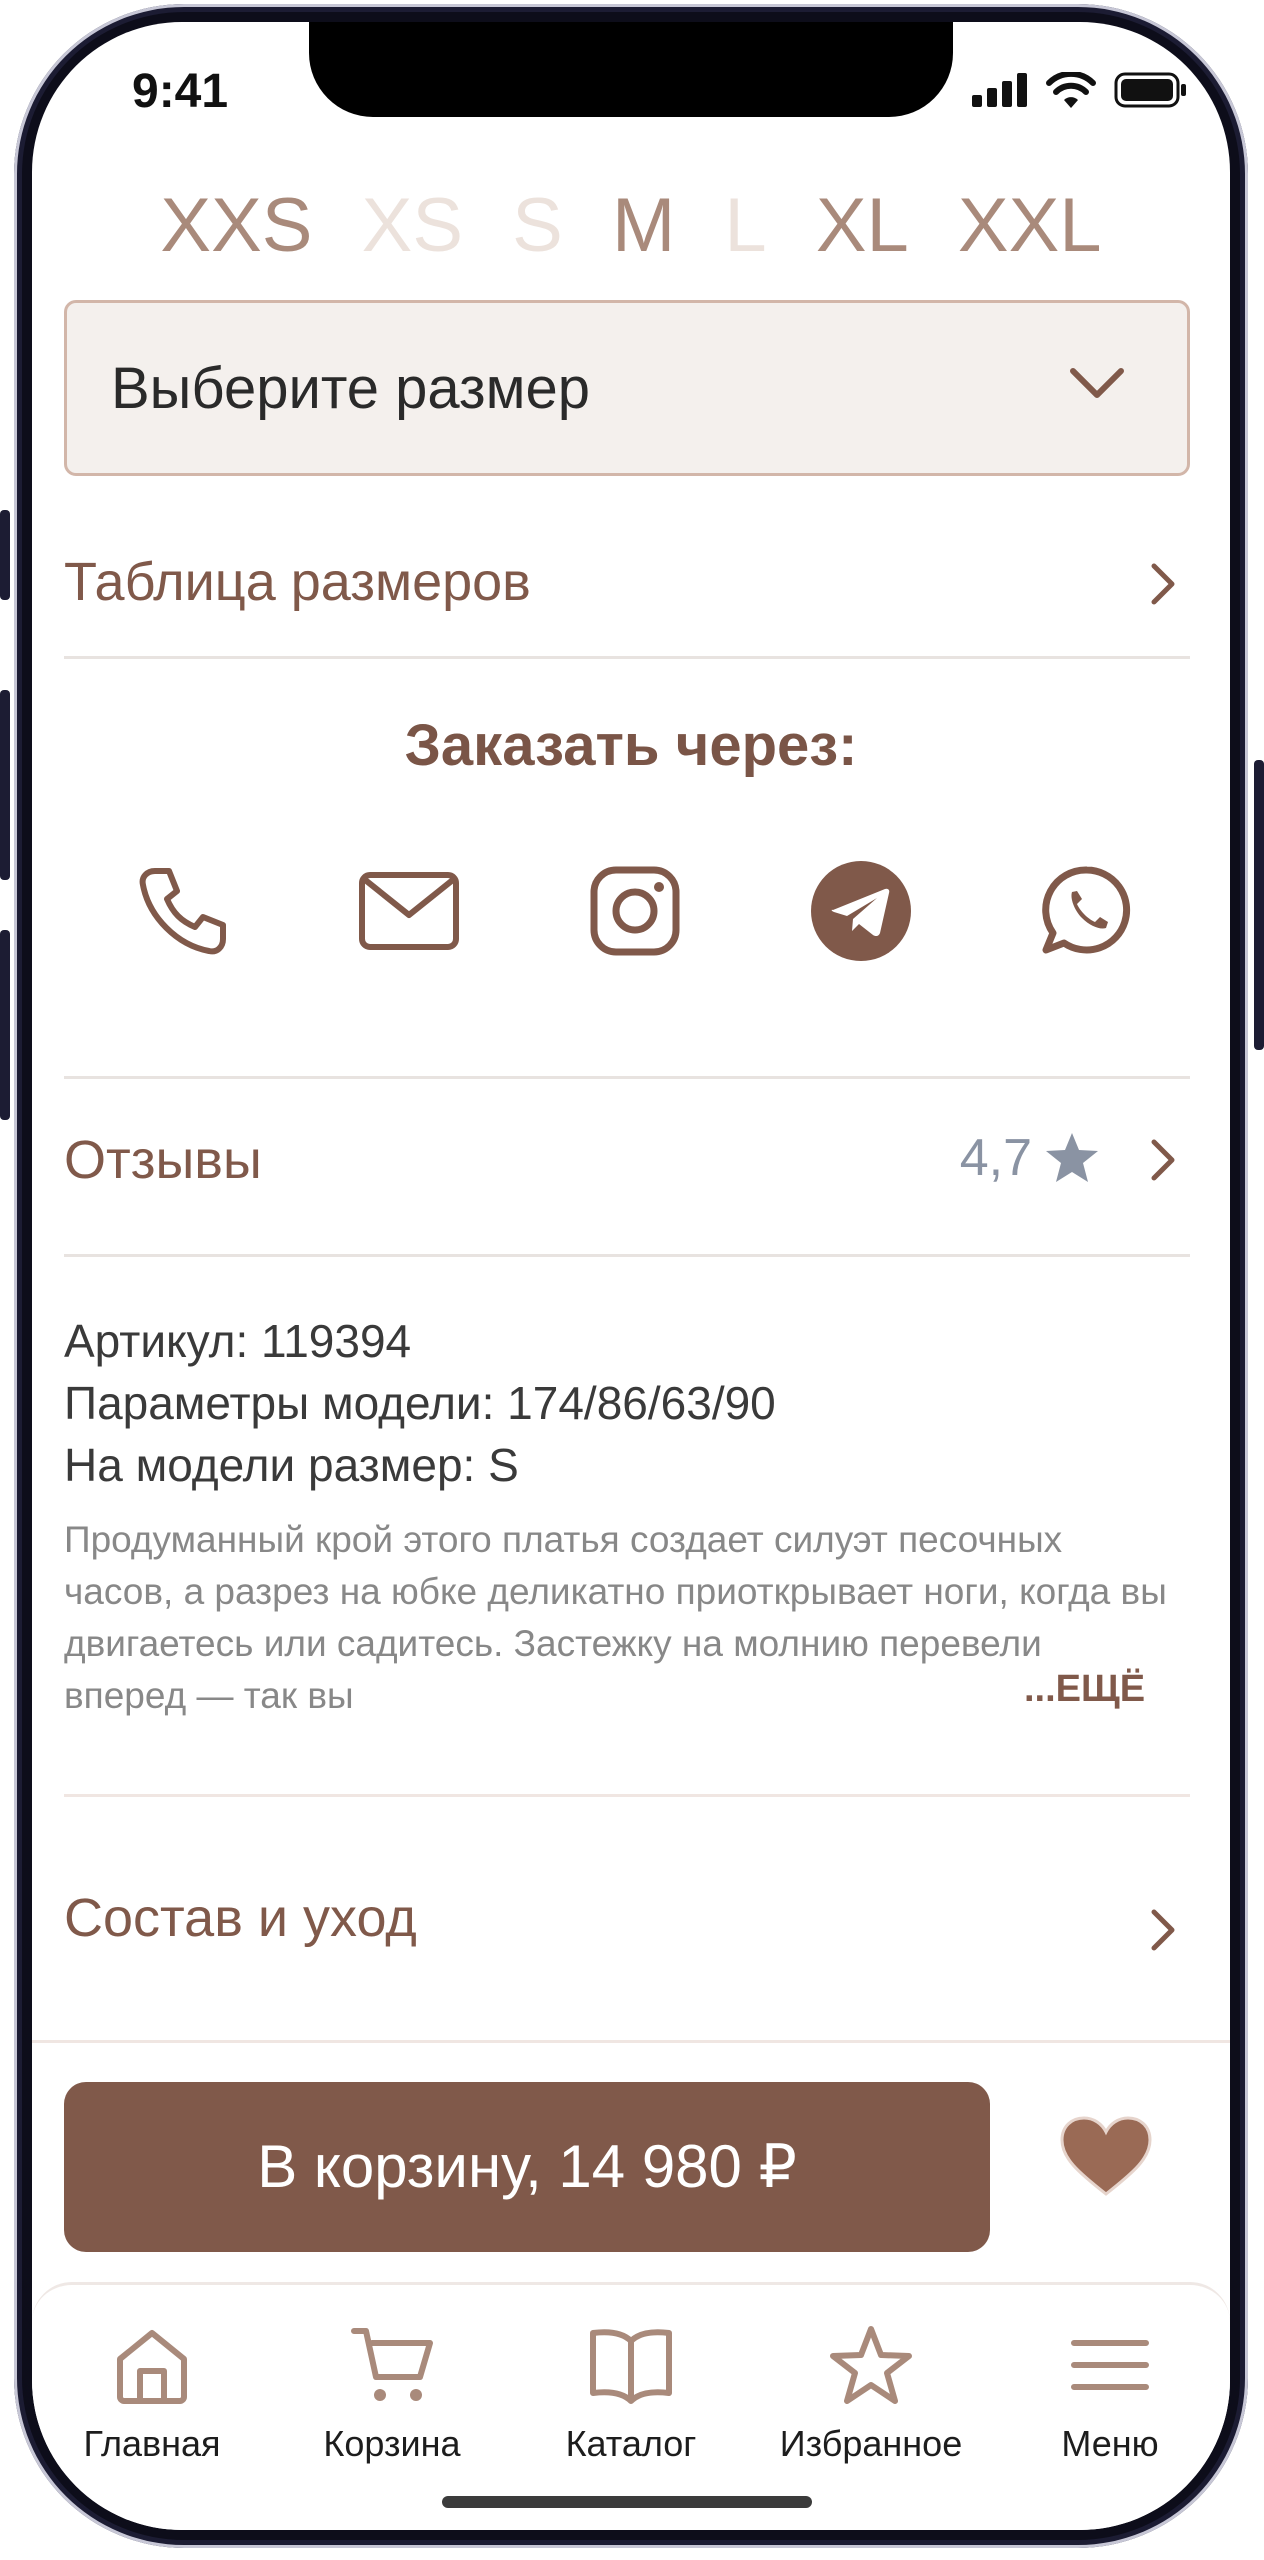 Image resolution: width=1264 pixels, height=2560 pixels. I want to click on tab-menu-label: Меню, so click(1110, 2443).